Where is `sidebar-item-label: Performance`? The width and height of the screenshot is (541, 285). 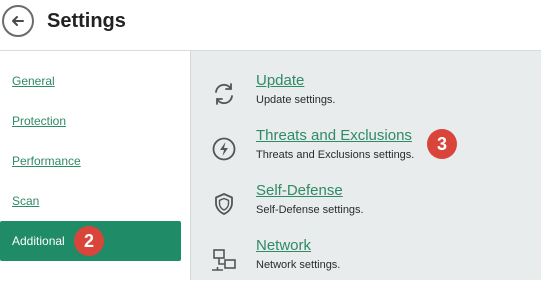 sidebar-item-label: Performance is located at coordinates (46, 161).